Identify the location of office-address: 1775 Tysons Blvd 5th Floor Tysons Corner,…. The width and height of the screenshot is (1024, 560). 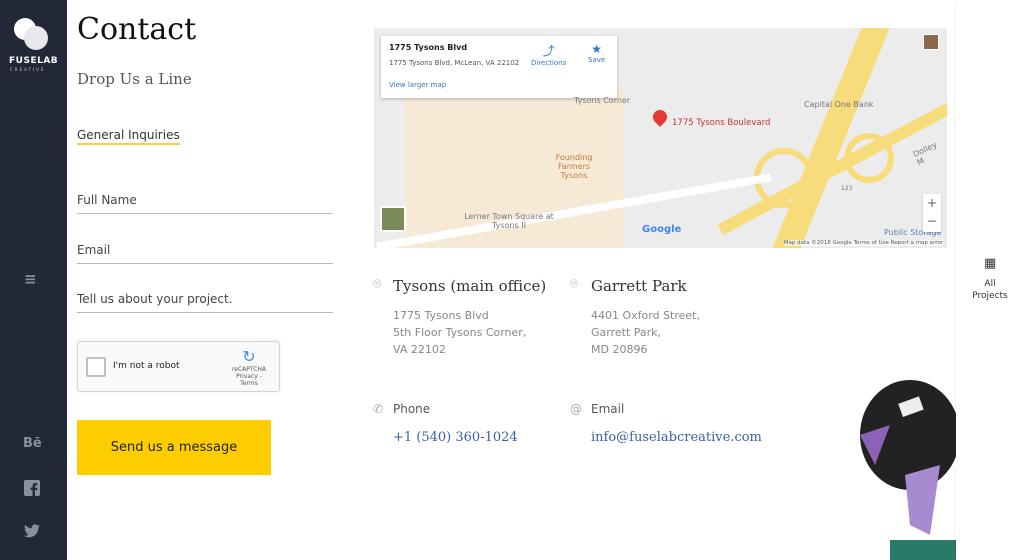
(460, 332).